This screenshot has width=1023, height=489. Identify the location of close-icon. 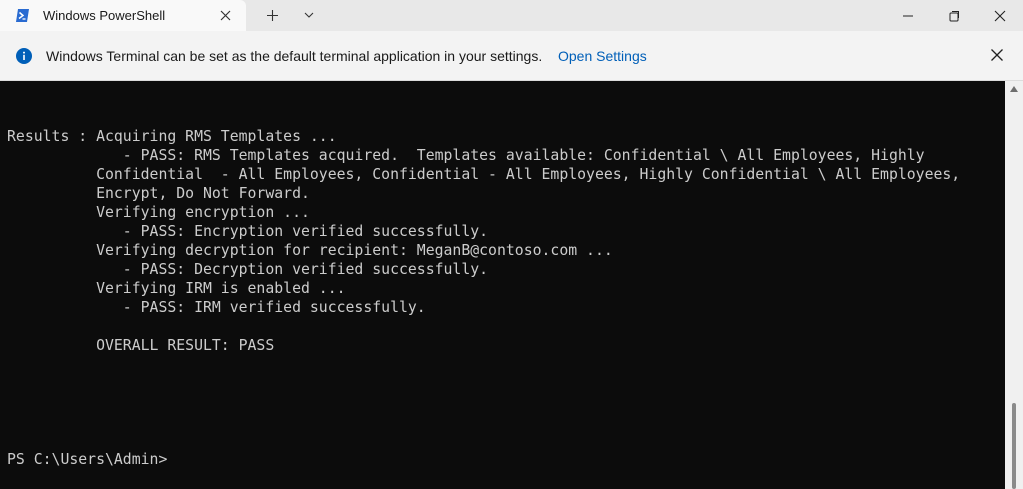
(1000, 16).